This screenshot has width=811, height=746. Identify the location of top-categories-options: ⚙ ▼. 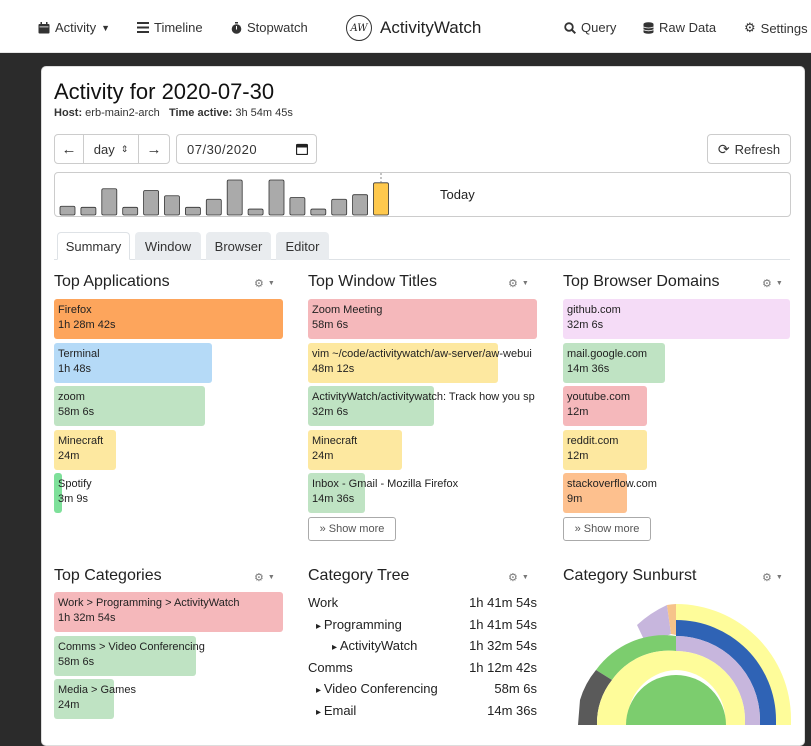
(264, 577).